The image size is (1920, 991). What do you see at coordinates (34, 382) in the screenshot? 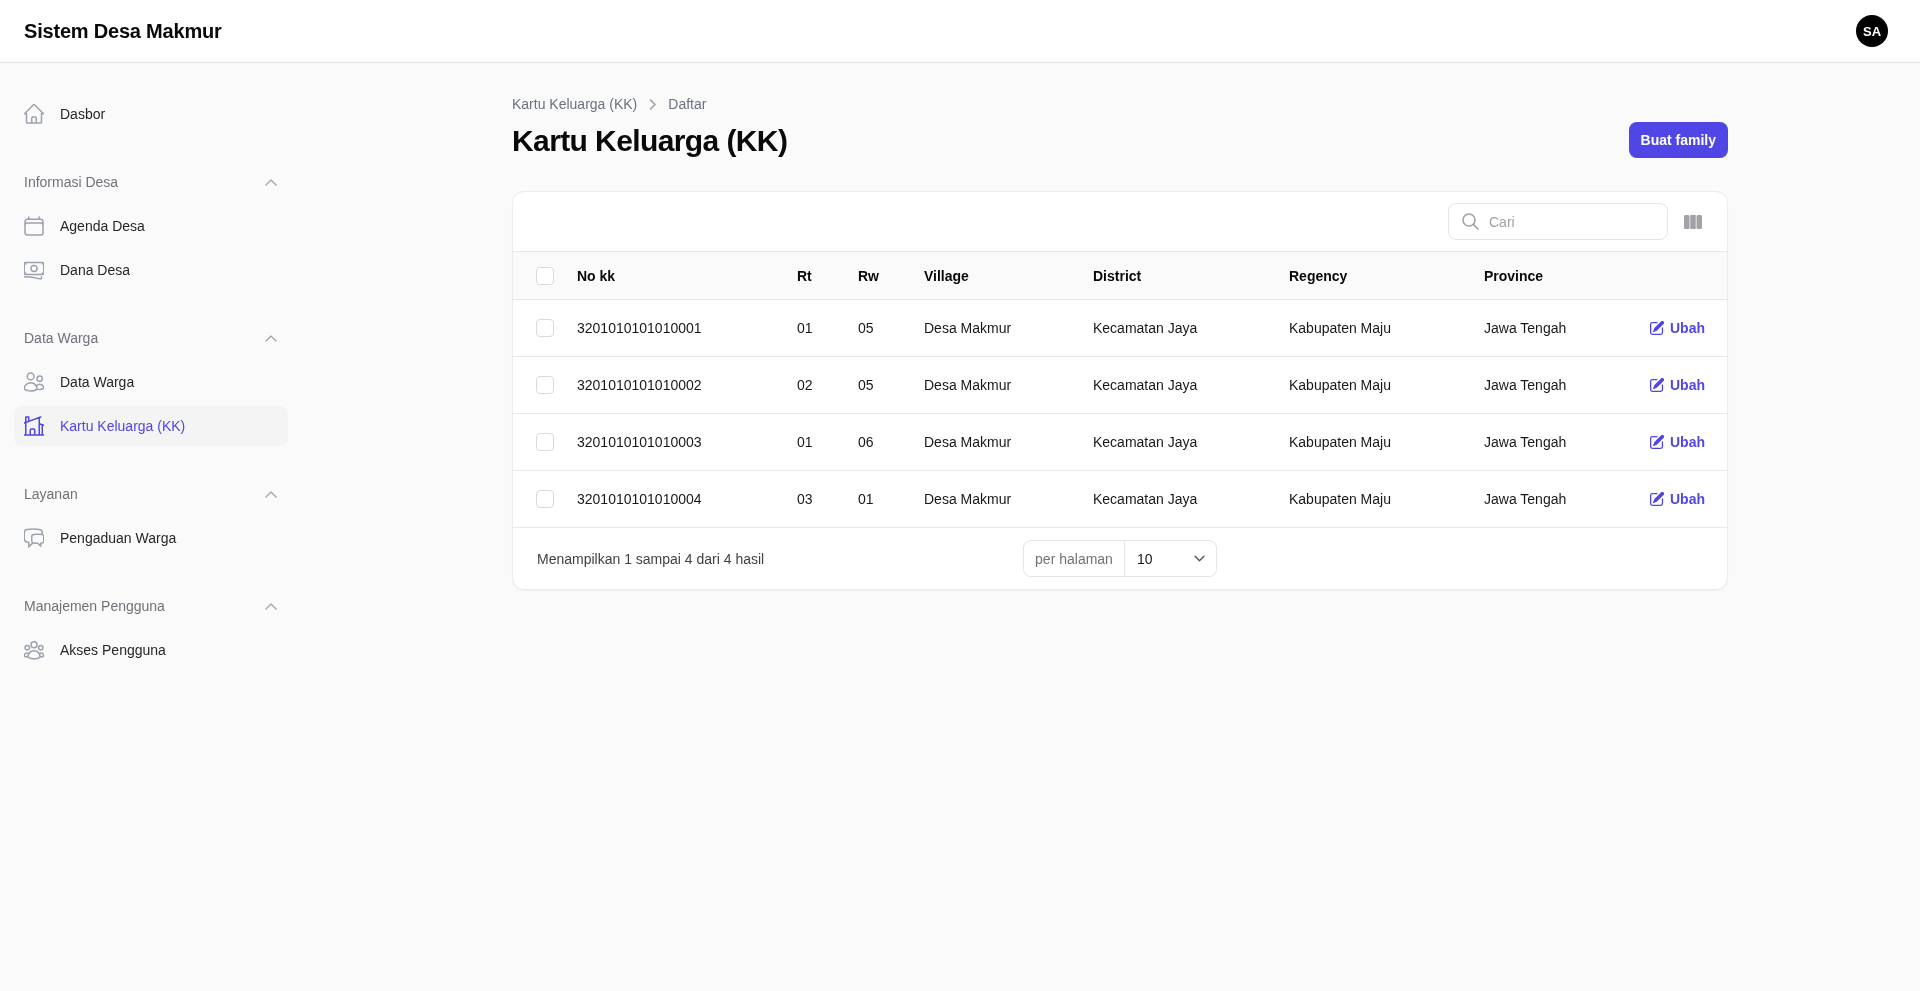
I see `users-icon` at bounding box center [34, 382].